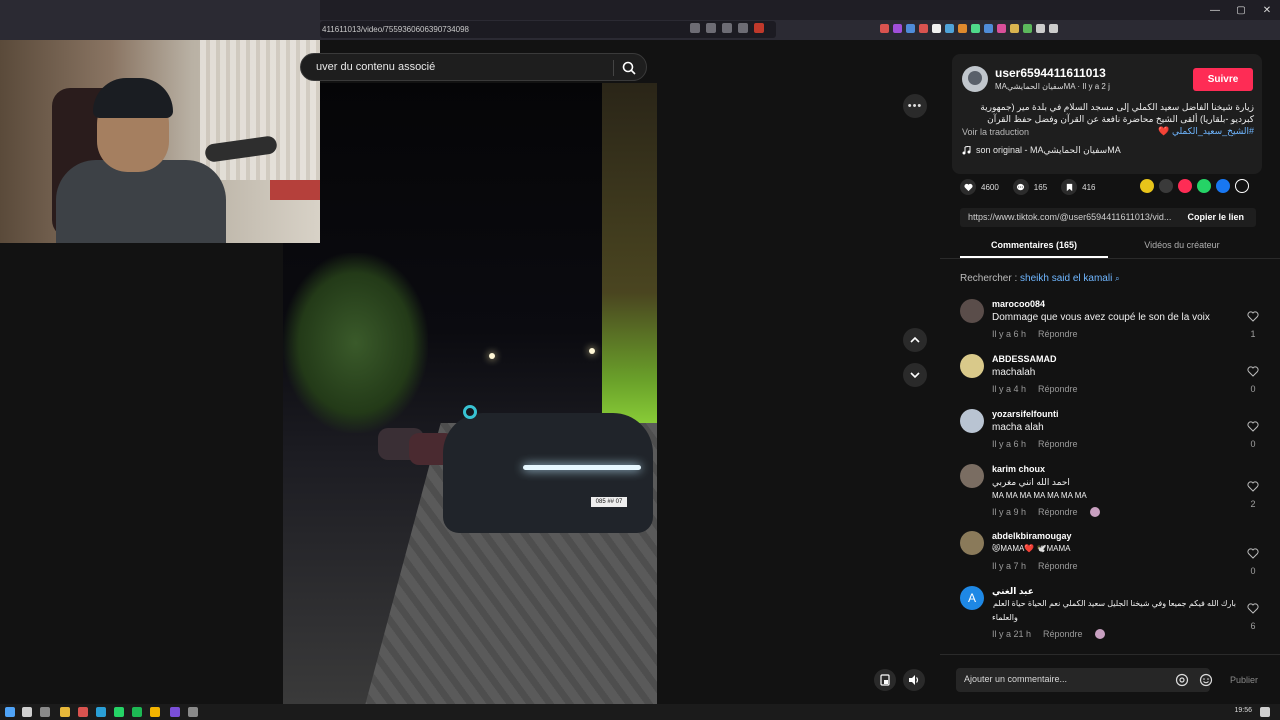  Describe the element at coordinates (915, 375) in the screenshot. I see `next-video-button` at that location.